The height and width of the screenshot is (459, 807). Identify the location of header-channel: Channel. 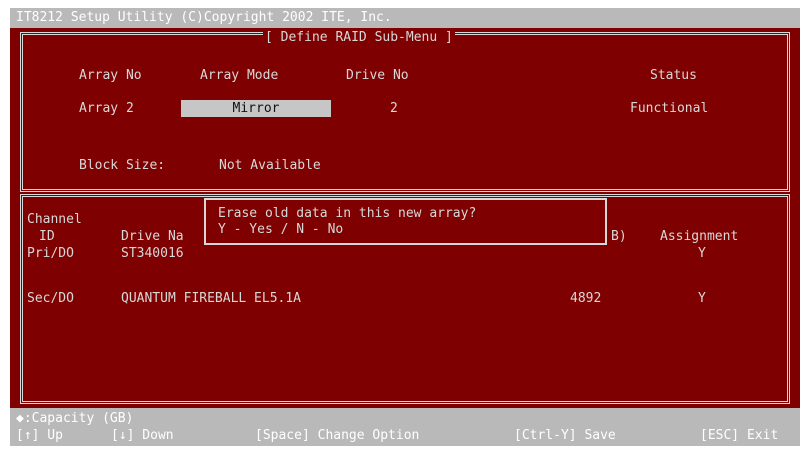
(54, 219).